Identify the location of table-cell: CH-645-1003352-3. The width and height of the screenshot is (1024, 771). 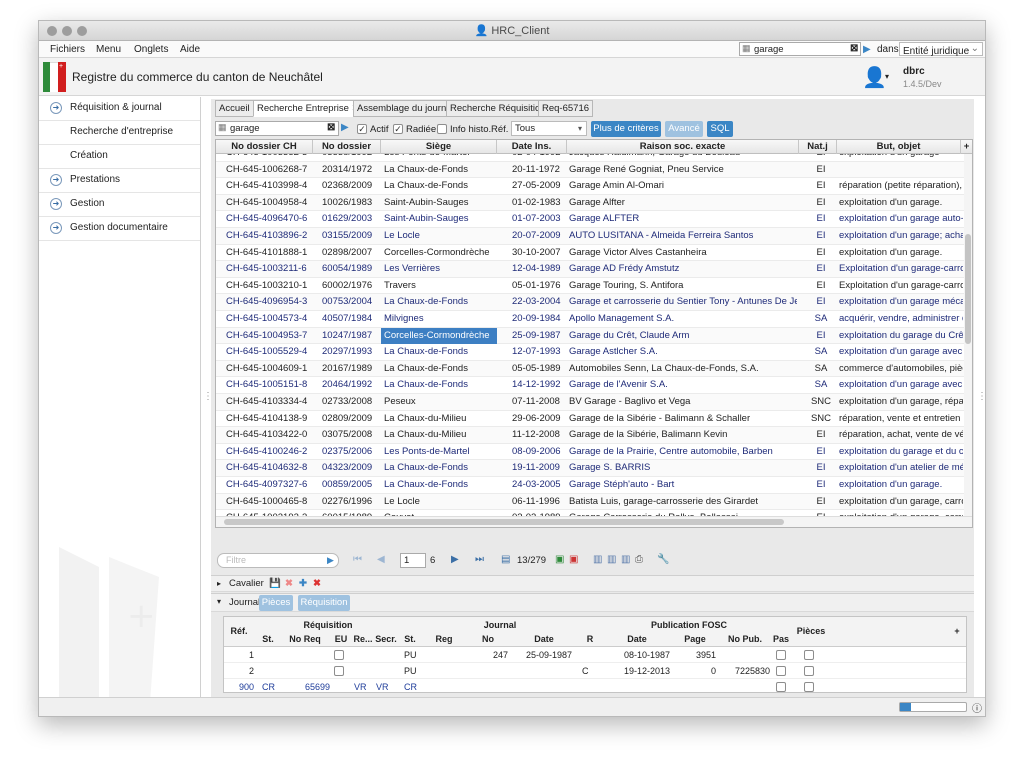
(272, 157).